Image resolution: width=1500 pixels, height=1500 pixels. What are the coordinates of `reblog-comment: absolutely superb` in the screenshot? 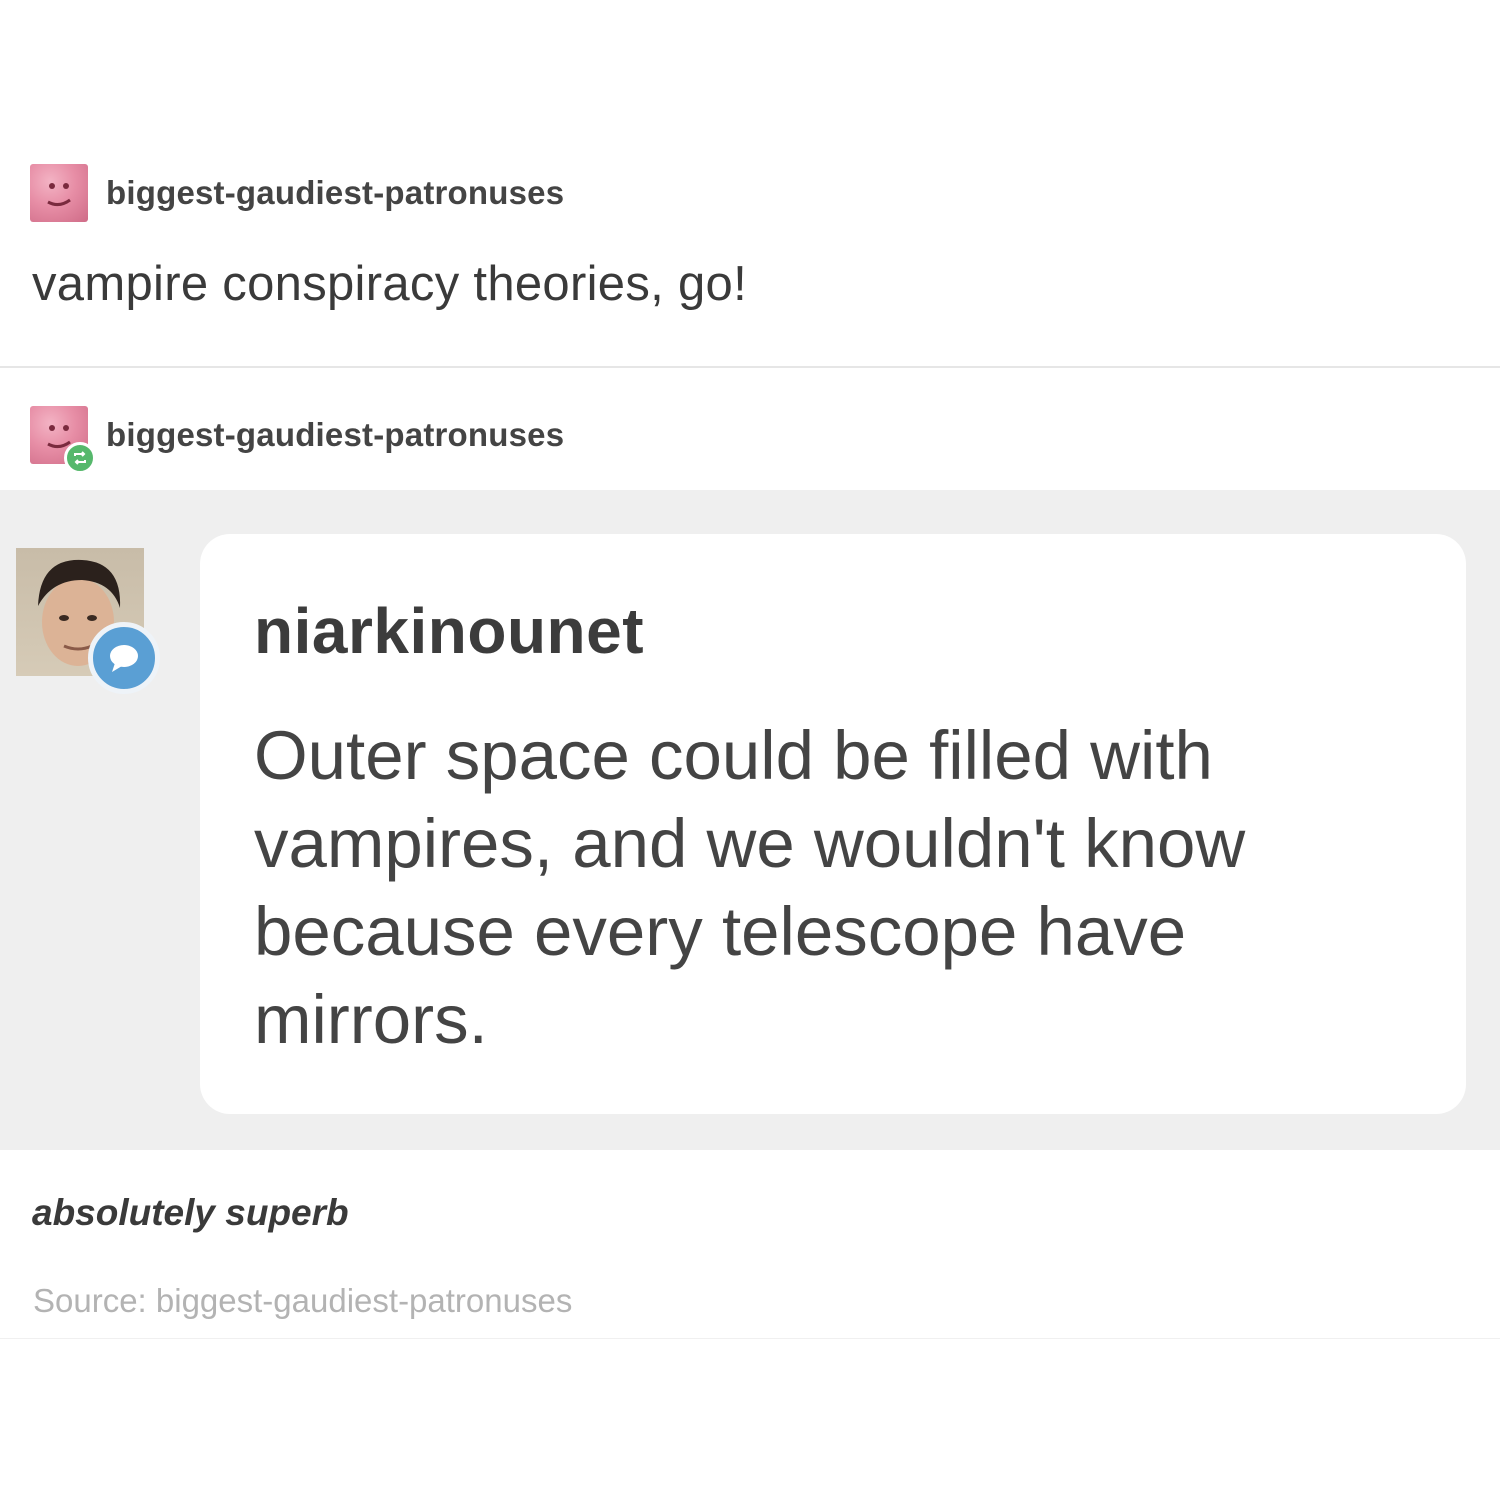 It's located at (190, 1212).